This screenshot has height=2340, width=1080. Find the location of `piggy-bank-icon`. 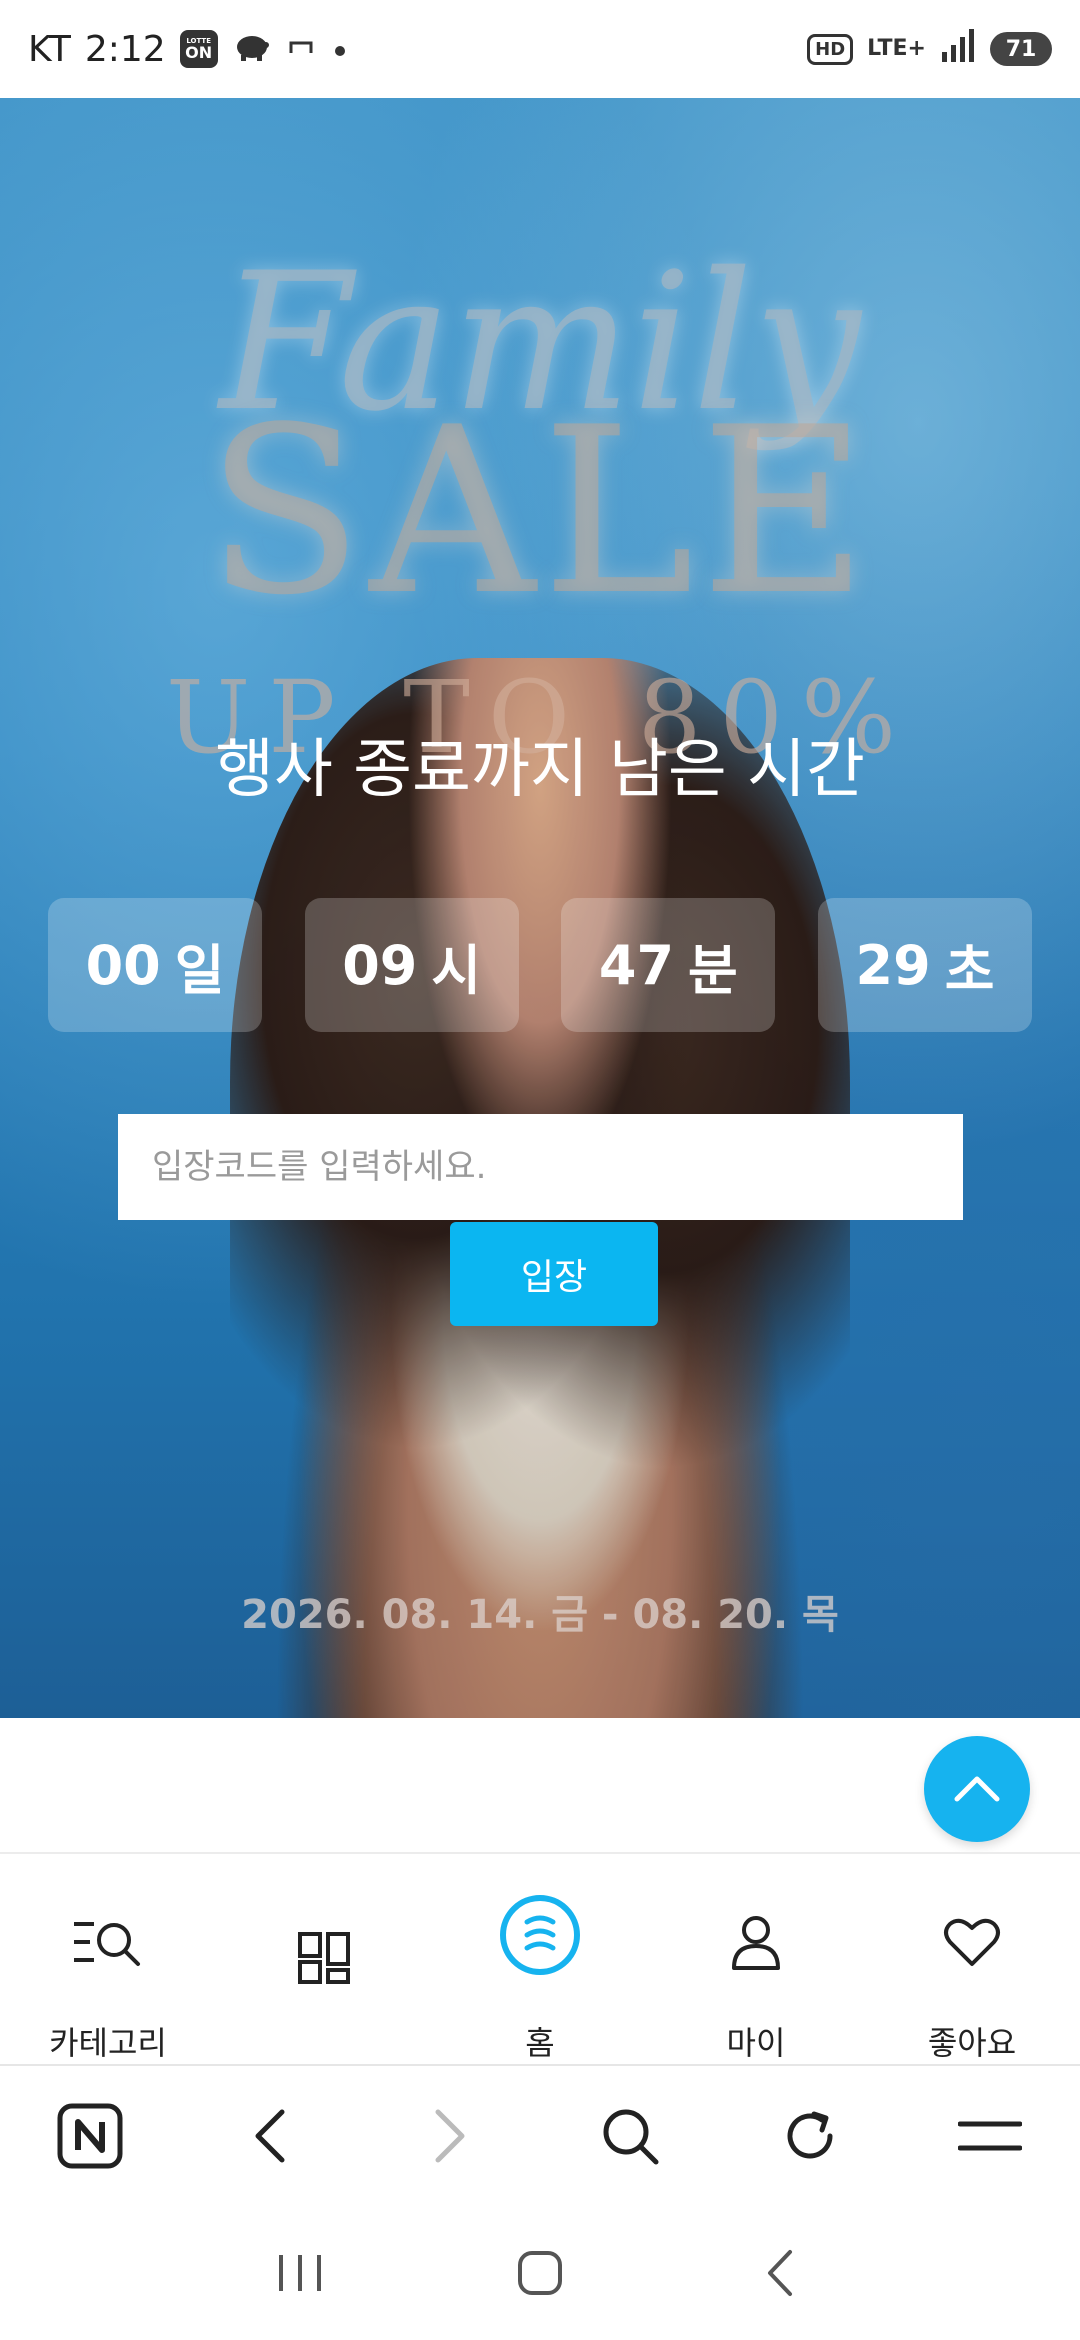

piggy-bank-icon is located at coordinates (252, 49).